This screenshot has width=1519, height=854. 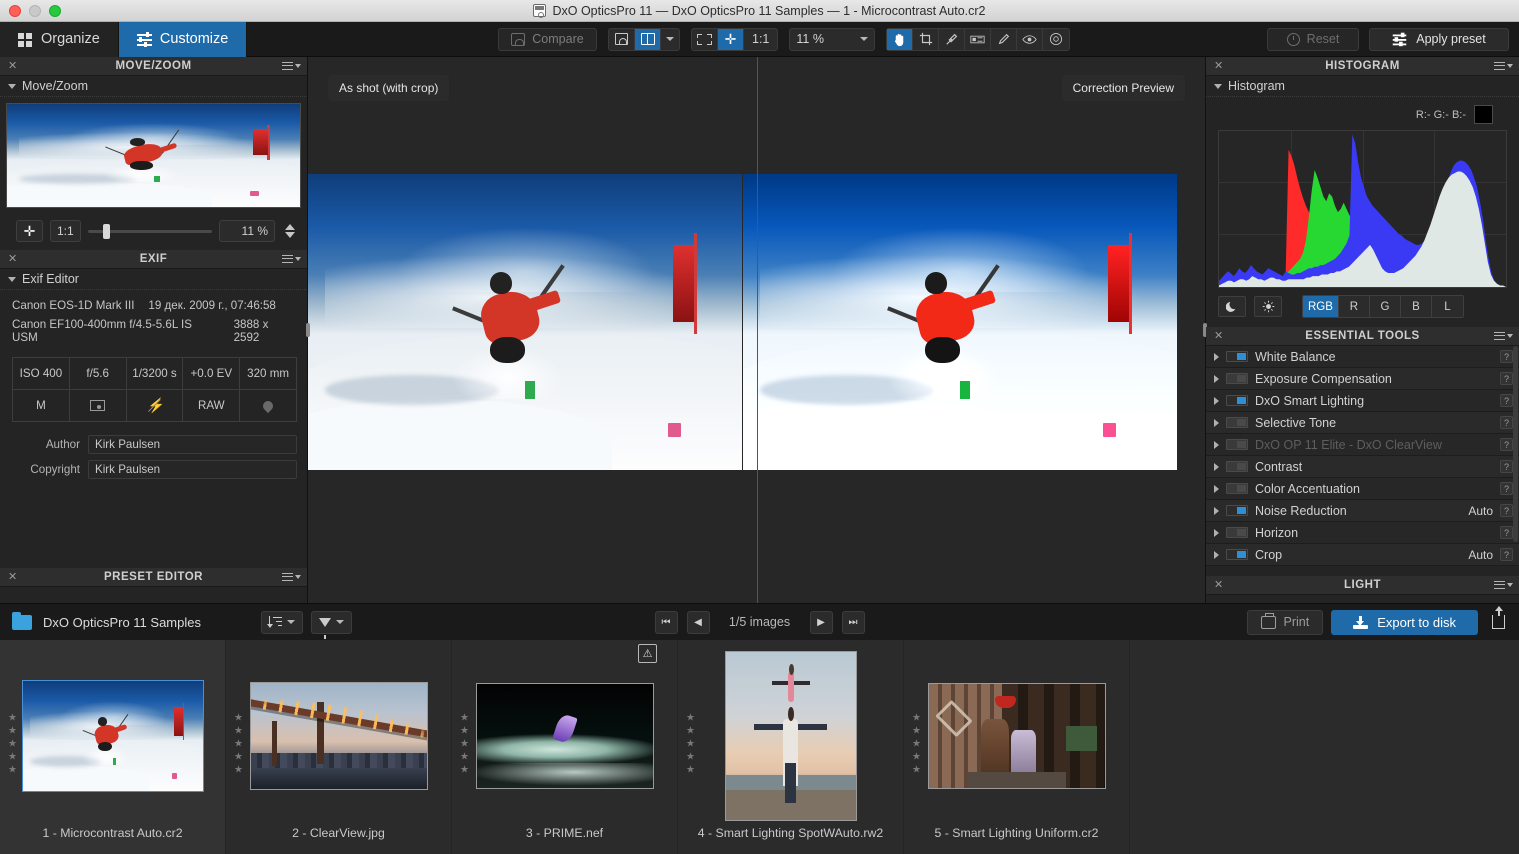 I want to click on single-view-button, so click(x=622, y=39).